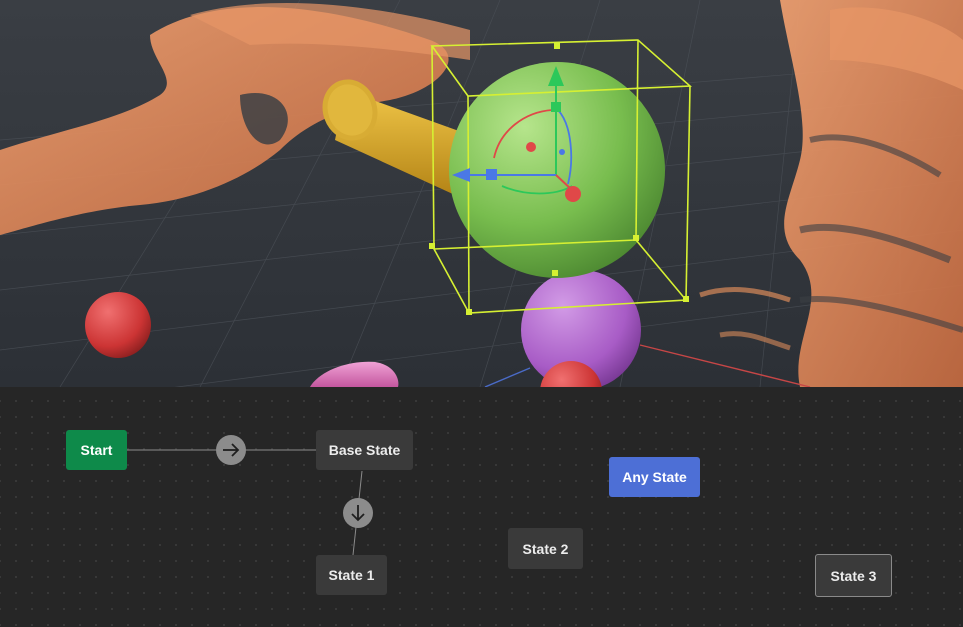 The width and height of the screenshot is (963, 627). I want to click on state-1-node: State 1, so click(351, 575).